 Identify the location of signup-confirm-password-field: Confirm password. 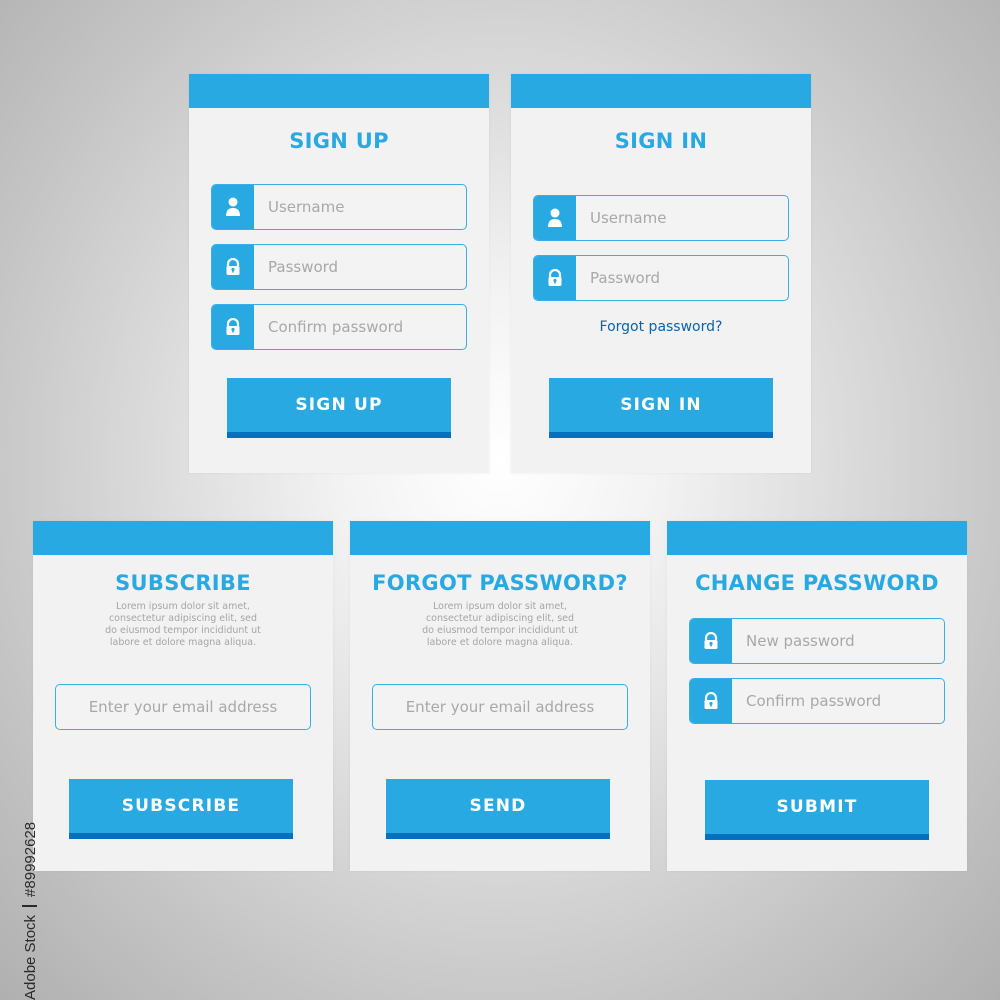
(339, 327).